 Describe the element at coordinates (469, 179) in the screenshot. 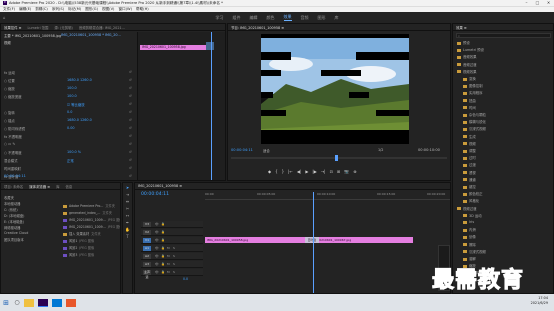

I see `effects-tree-item: 通道` at that location.